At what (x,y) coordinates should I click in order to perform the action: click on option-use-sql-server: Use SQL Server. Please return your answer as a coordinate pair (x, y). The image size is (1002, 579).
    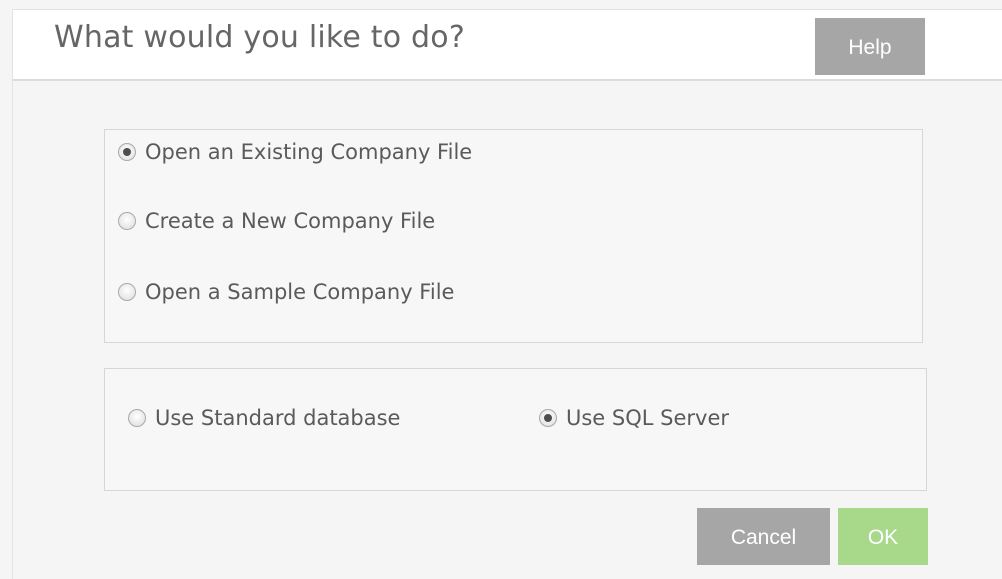
    Looking at the image, I should click on (634, 418).